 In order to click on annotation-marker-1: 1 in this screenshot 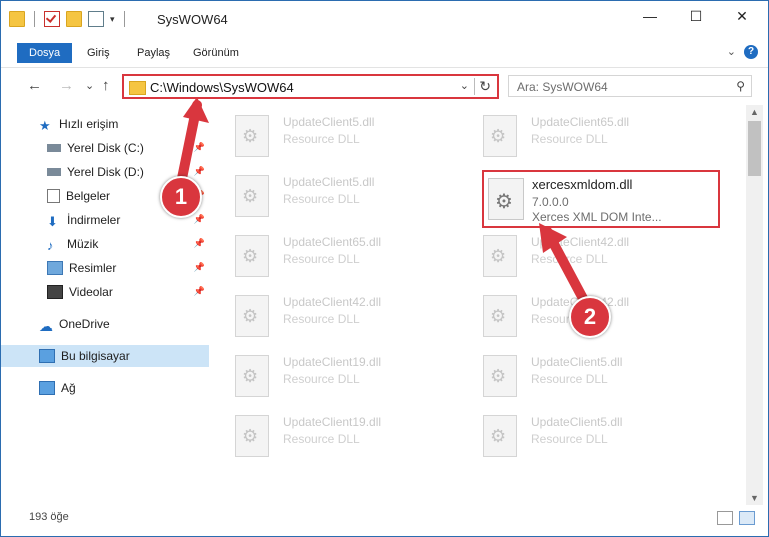, I will do `click(181, 197)`.